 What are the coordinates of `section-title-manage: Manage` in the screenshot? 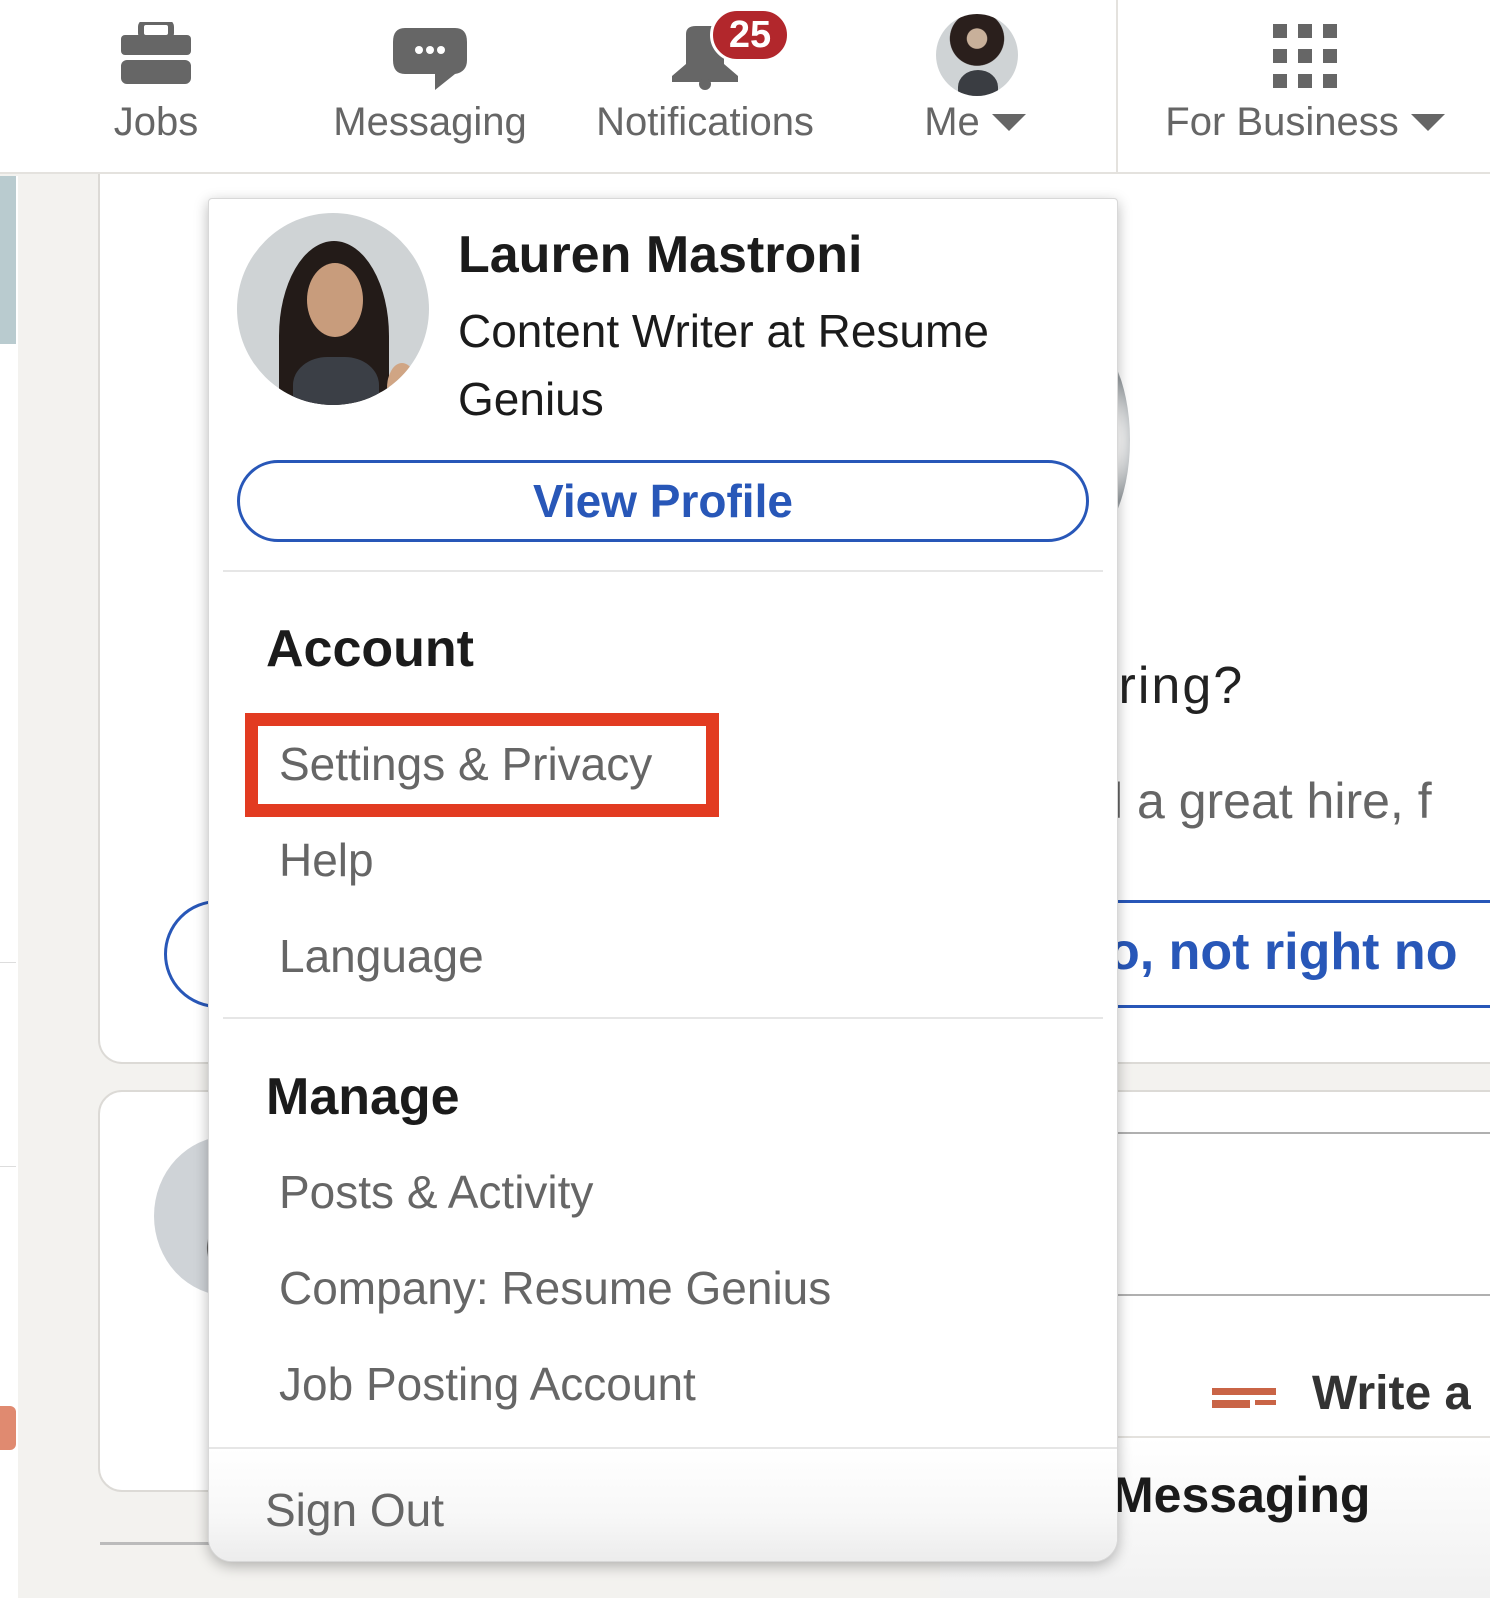 It's located at (363, 1097).